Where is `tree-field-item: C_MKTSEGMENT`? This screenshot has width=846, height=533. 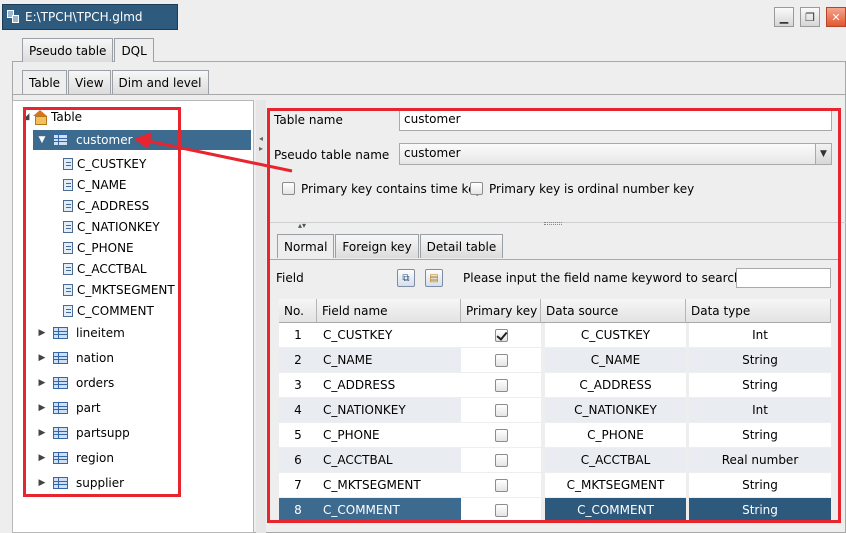 tree-field-item: C_MKTSEGMENT is located at coordinates (119, 290).